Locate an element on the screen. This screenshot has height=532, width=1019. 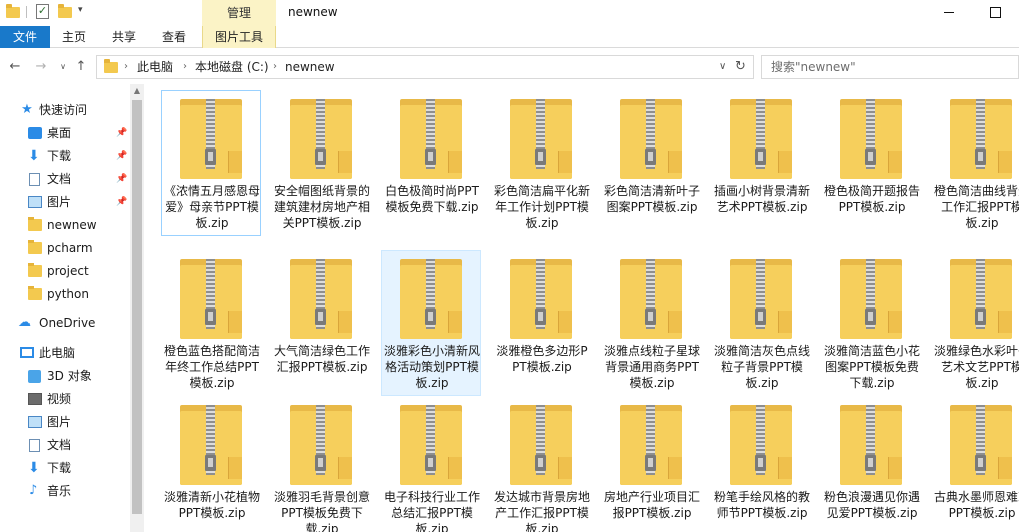
file-item: 白色极简时尚PPT模板免费下载.zip is located at coordinates (431, 163).